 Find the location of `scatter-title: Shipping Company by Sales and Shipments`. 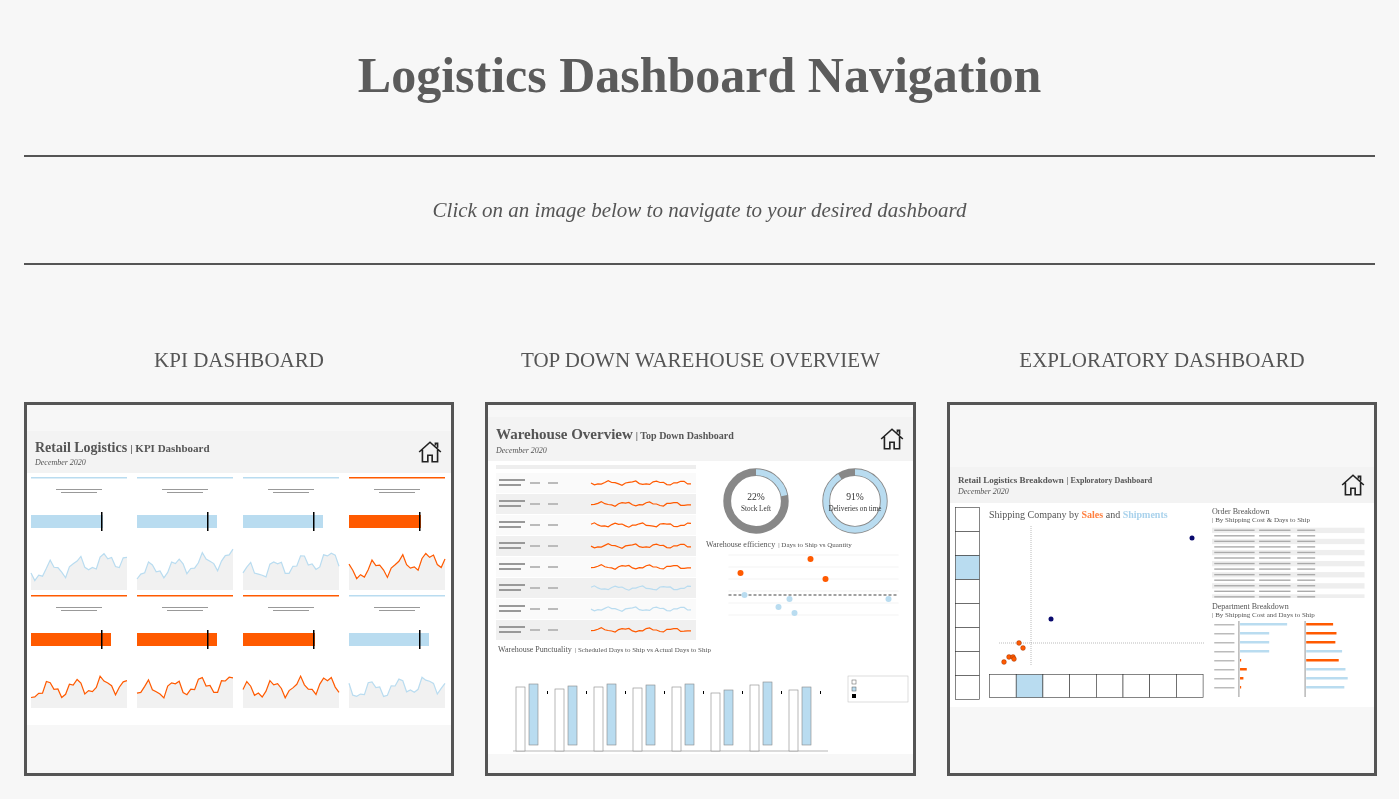

scatter-title: Shipping Company by Sales and Shipments is located at coordinates (1079, 515).